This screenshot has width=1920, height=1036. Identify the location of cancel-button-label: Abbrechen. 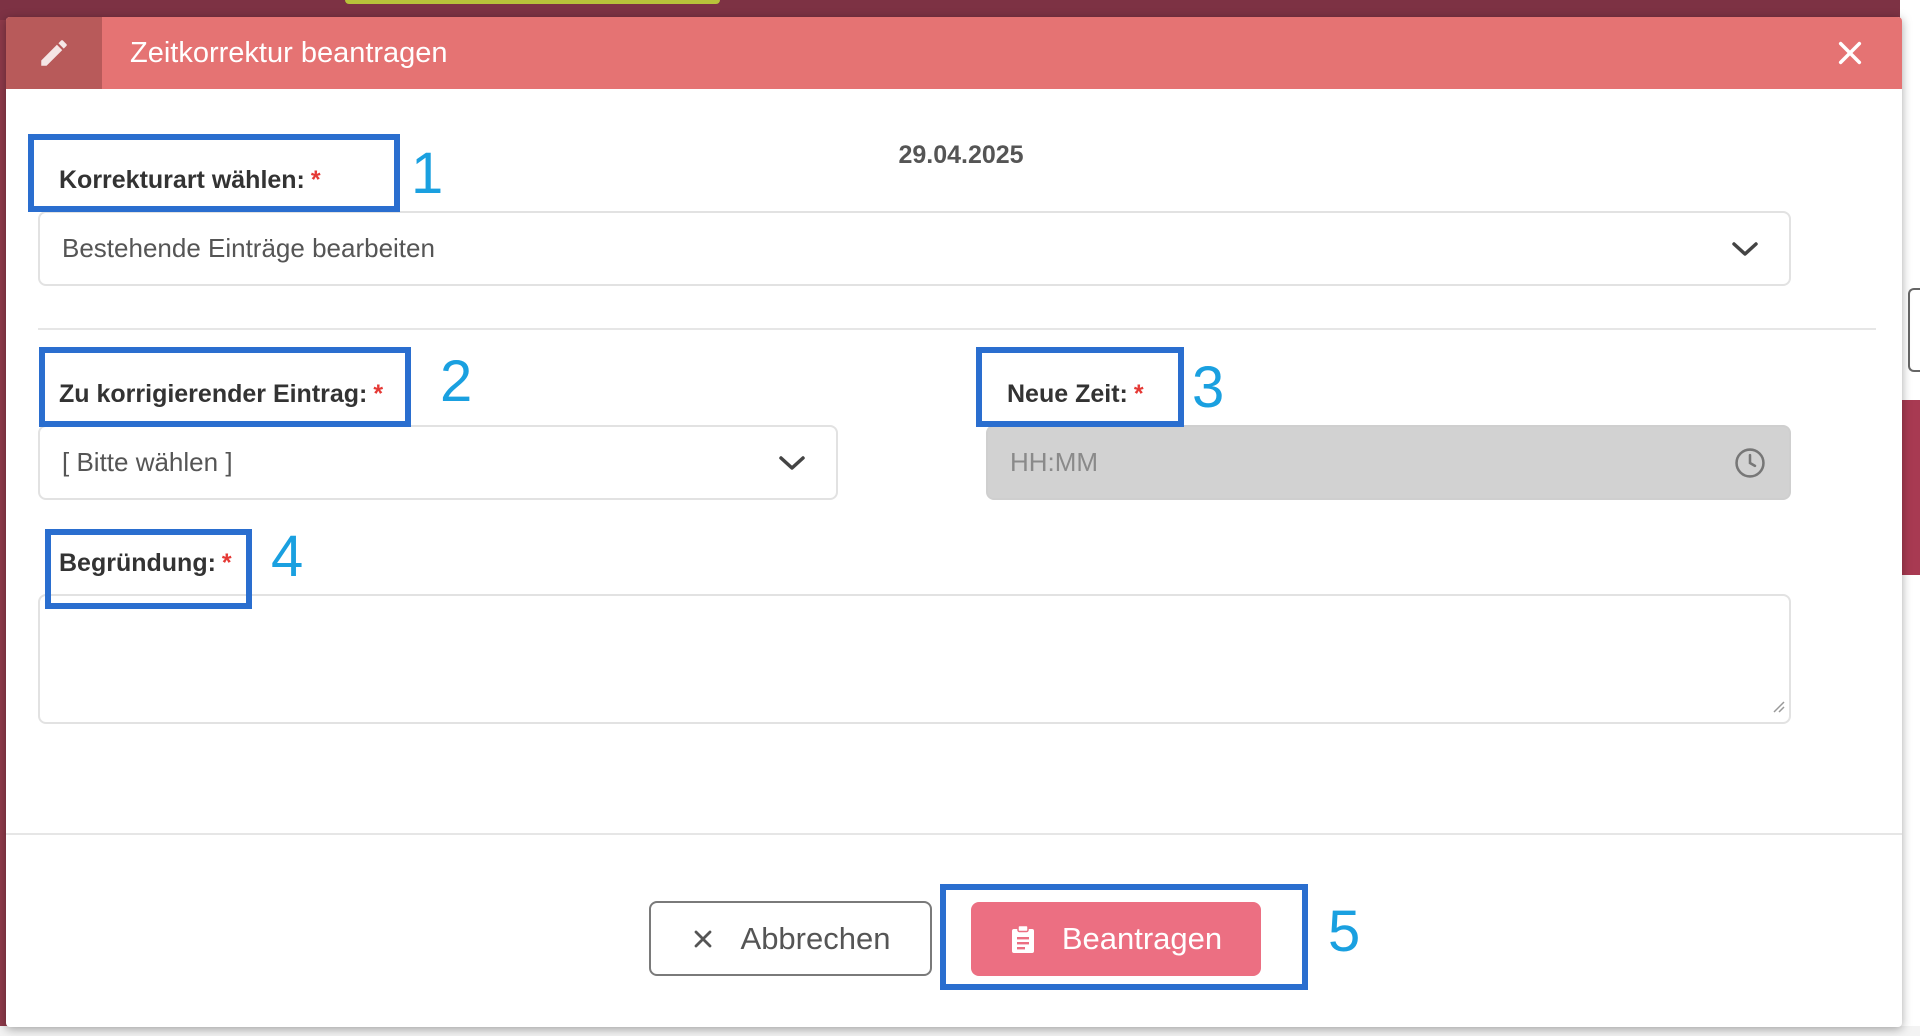
(815, 938).